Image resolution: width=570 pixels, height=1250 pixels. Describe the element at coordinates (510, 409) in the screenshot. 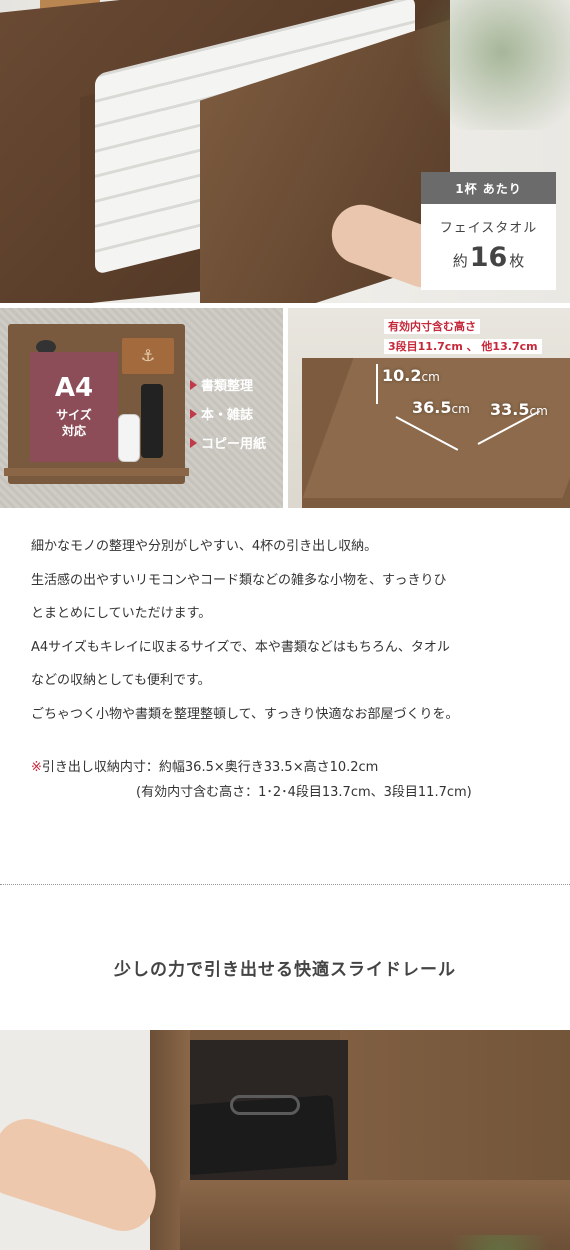

I see `depth-value: 33.5` at that location.